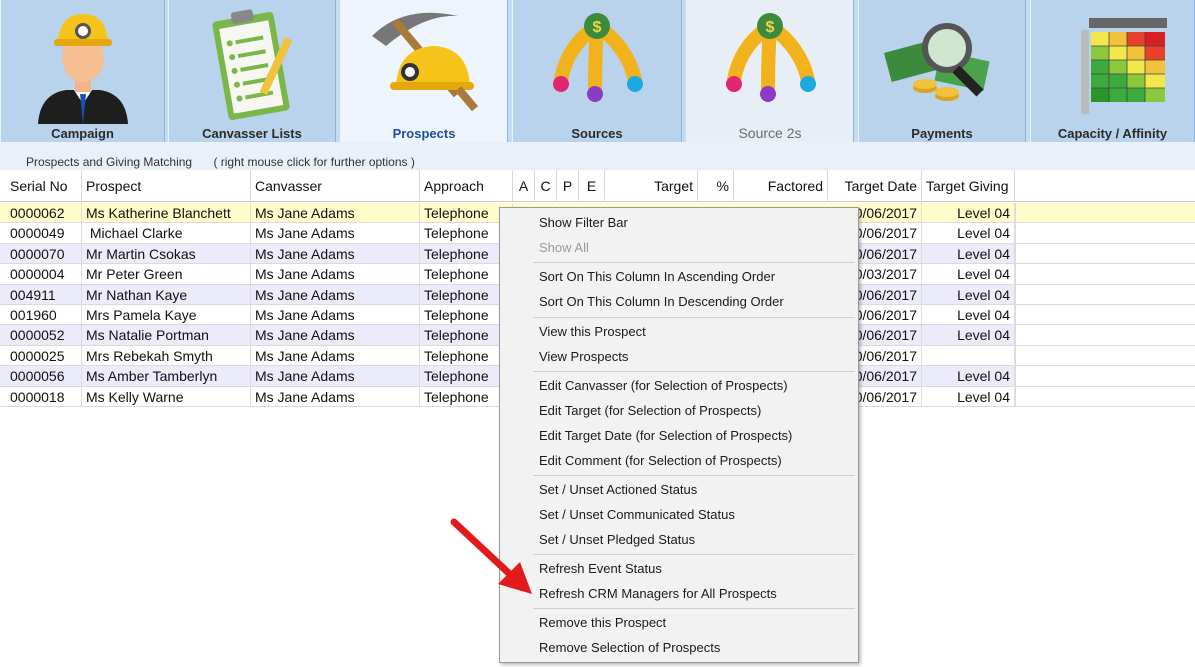  I want to click on menu-item-toggle-pledged: Set / Unset Pledged Status, so click(694, 540).